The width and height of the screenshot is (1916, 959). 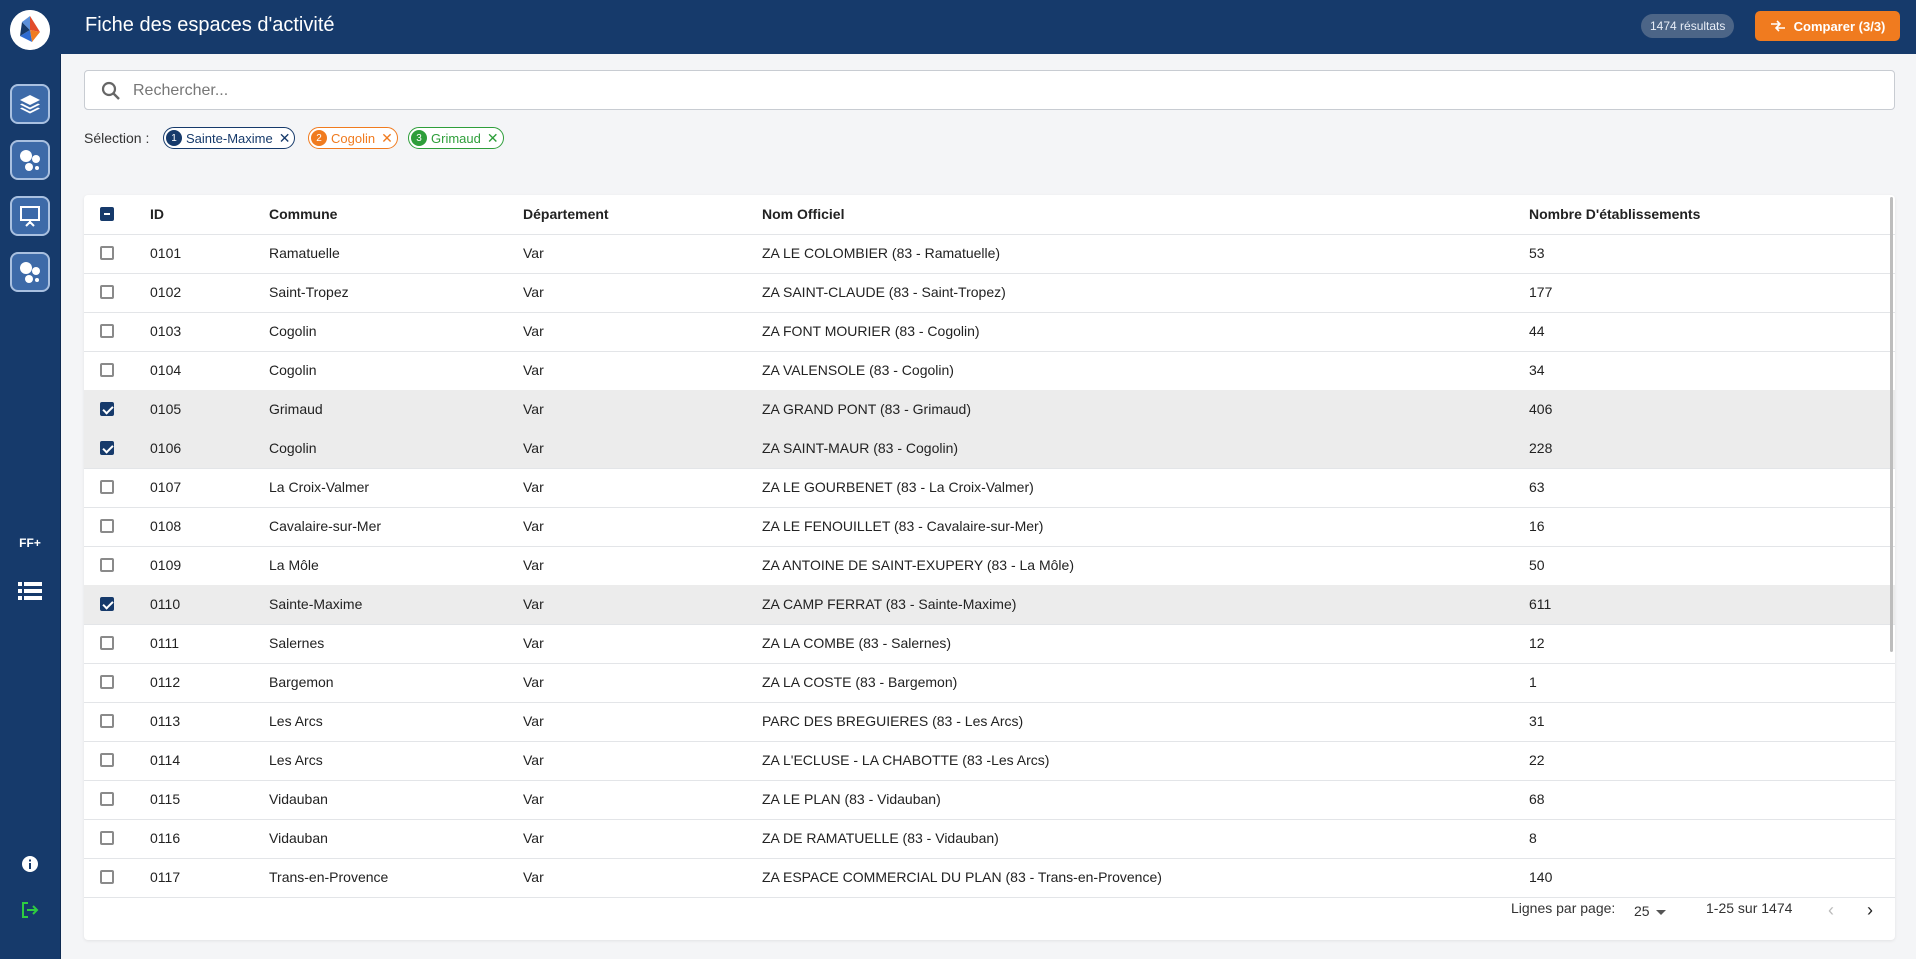 I want to click on table-scrollbar, so click(x=1891, y=424).